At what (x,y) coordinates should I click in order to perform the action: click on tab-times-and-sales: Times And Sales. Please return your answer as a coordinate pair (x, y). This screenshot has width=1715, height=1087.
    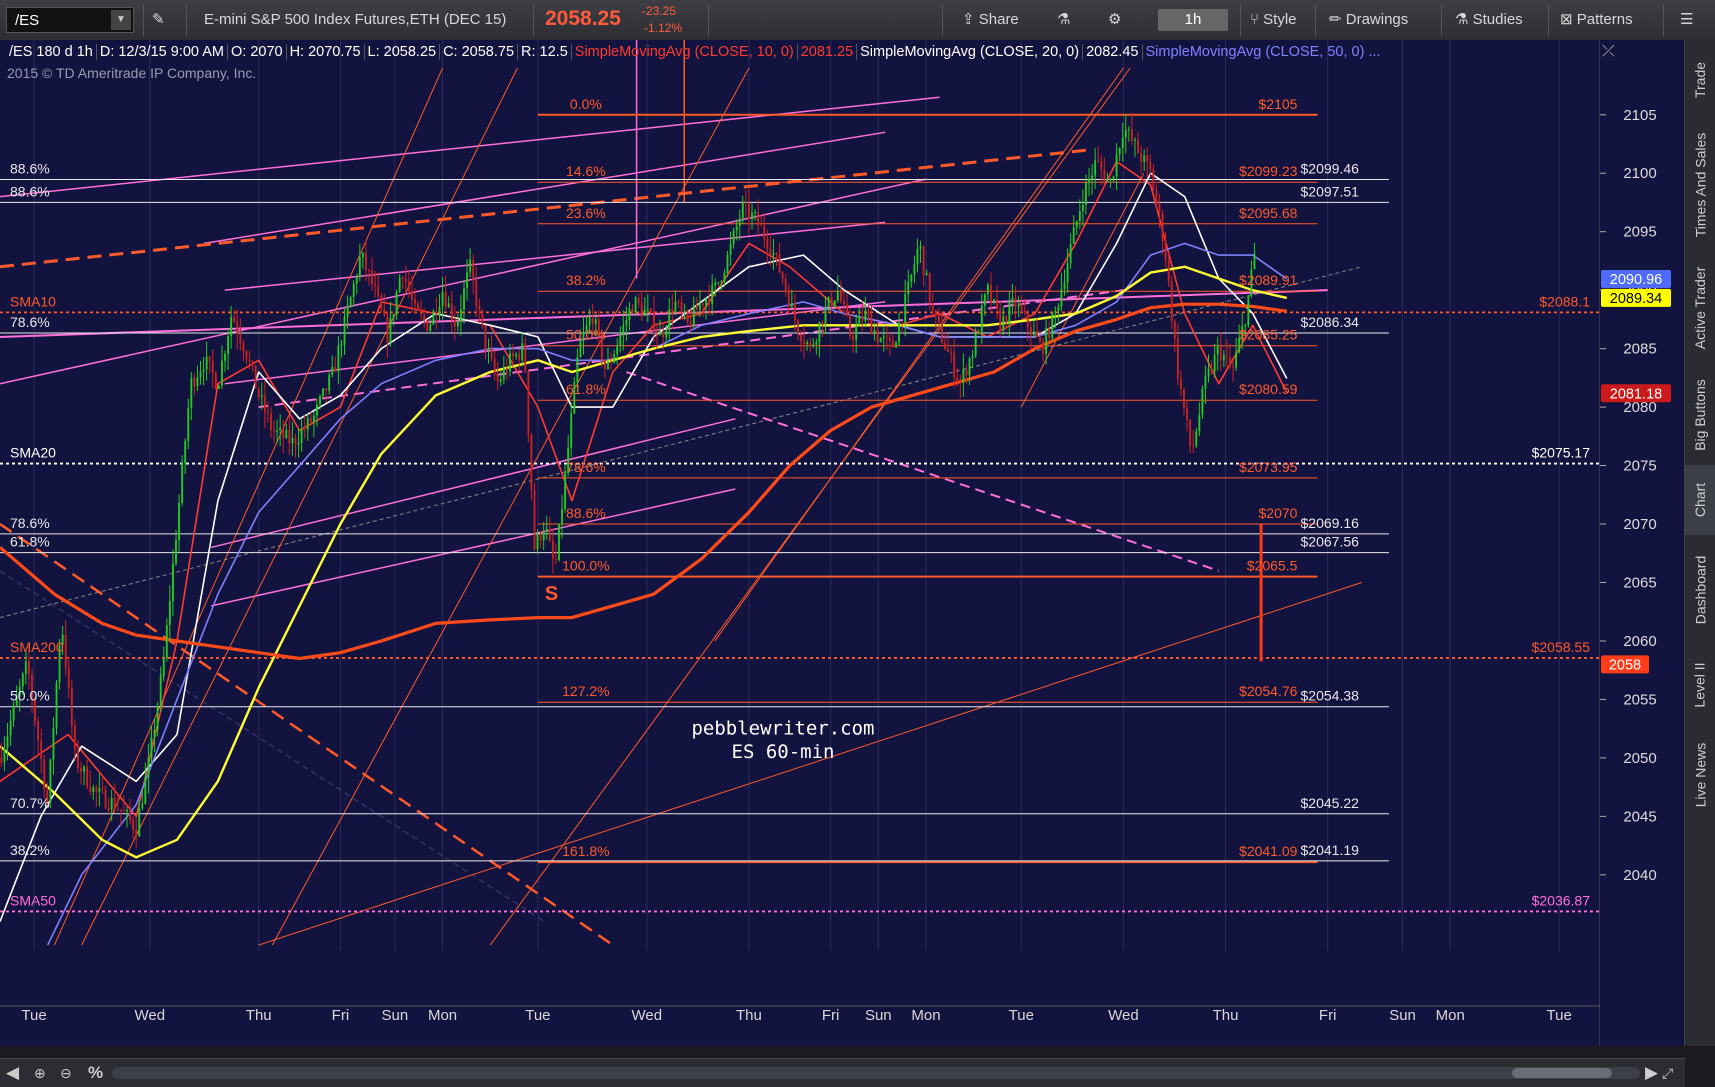
    Looking at the image, I should click on (1700, 185).